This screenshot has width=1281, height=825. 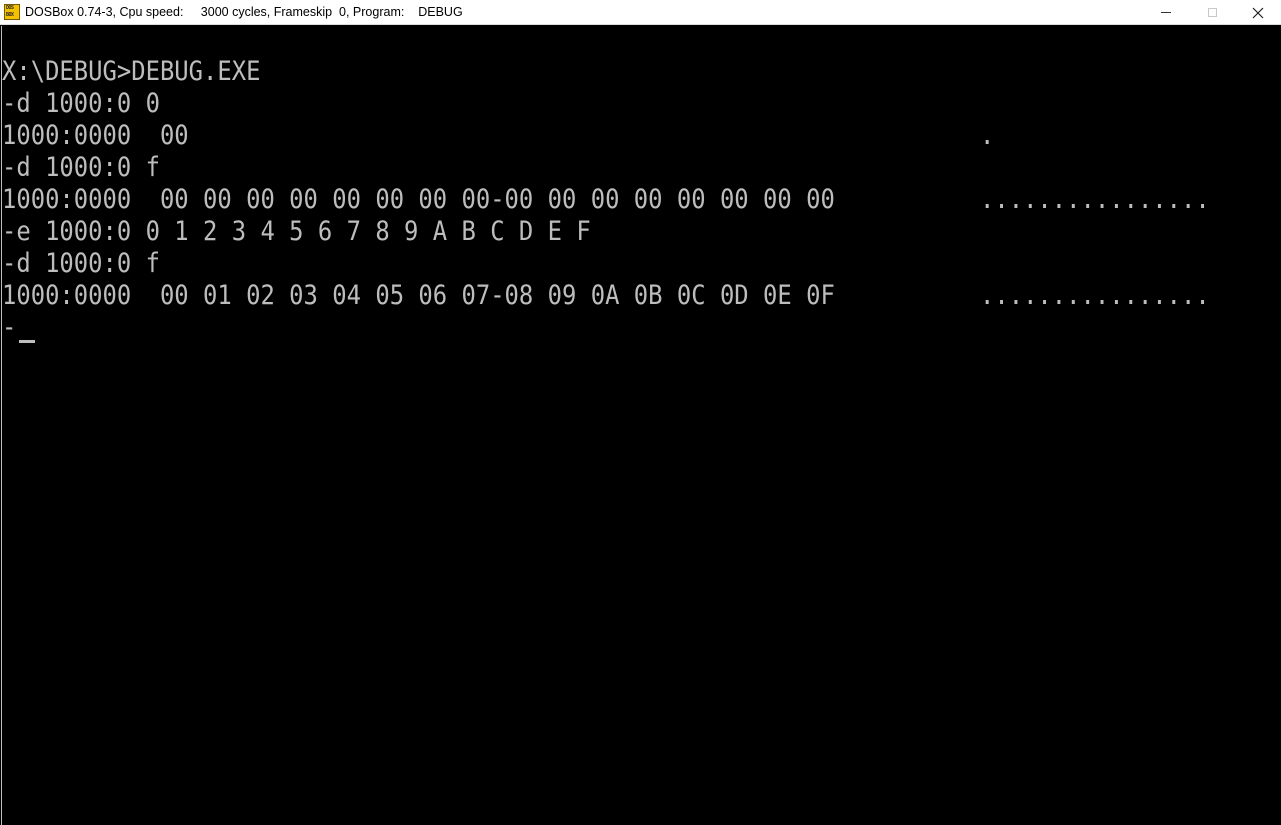 I want to click on minimize-icon, so click(x=1166, y=12).